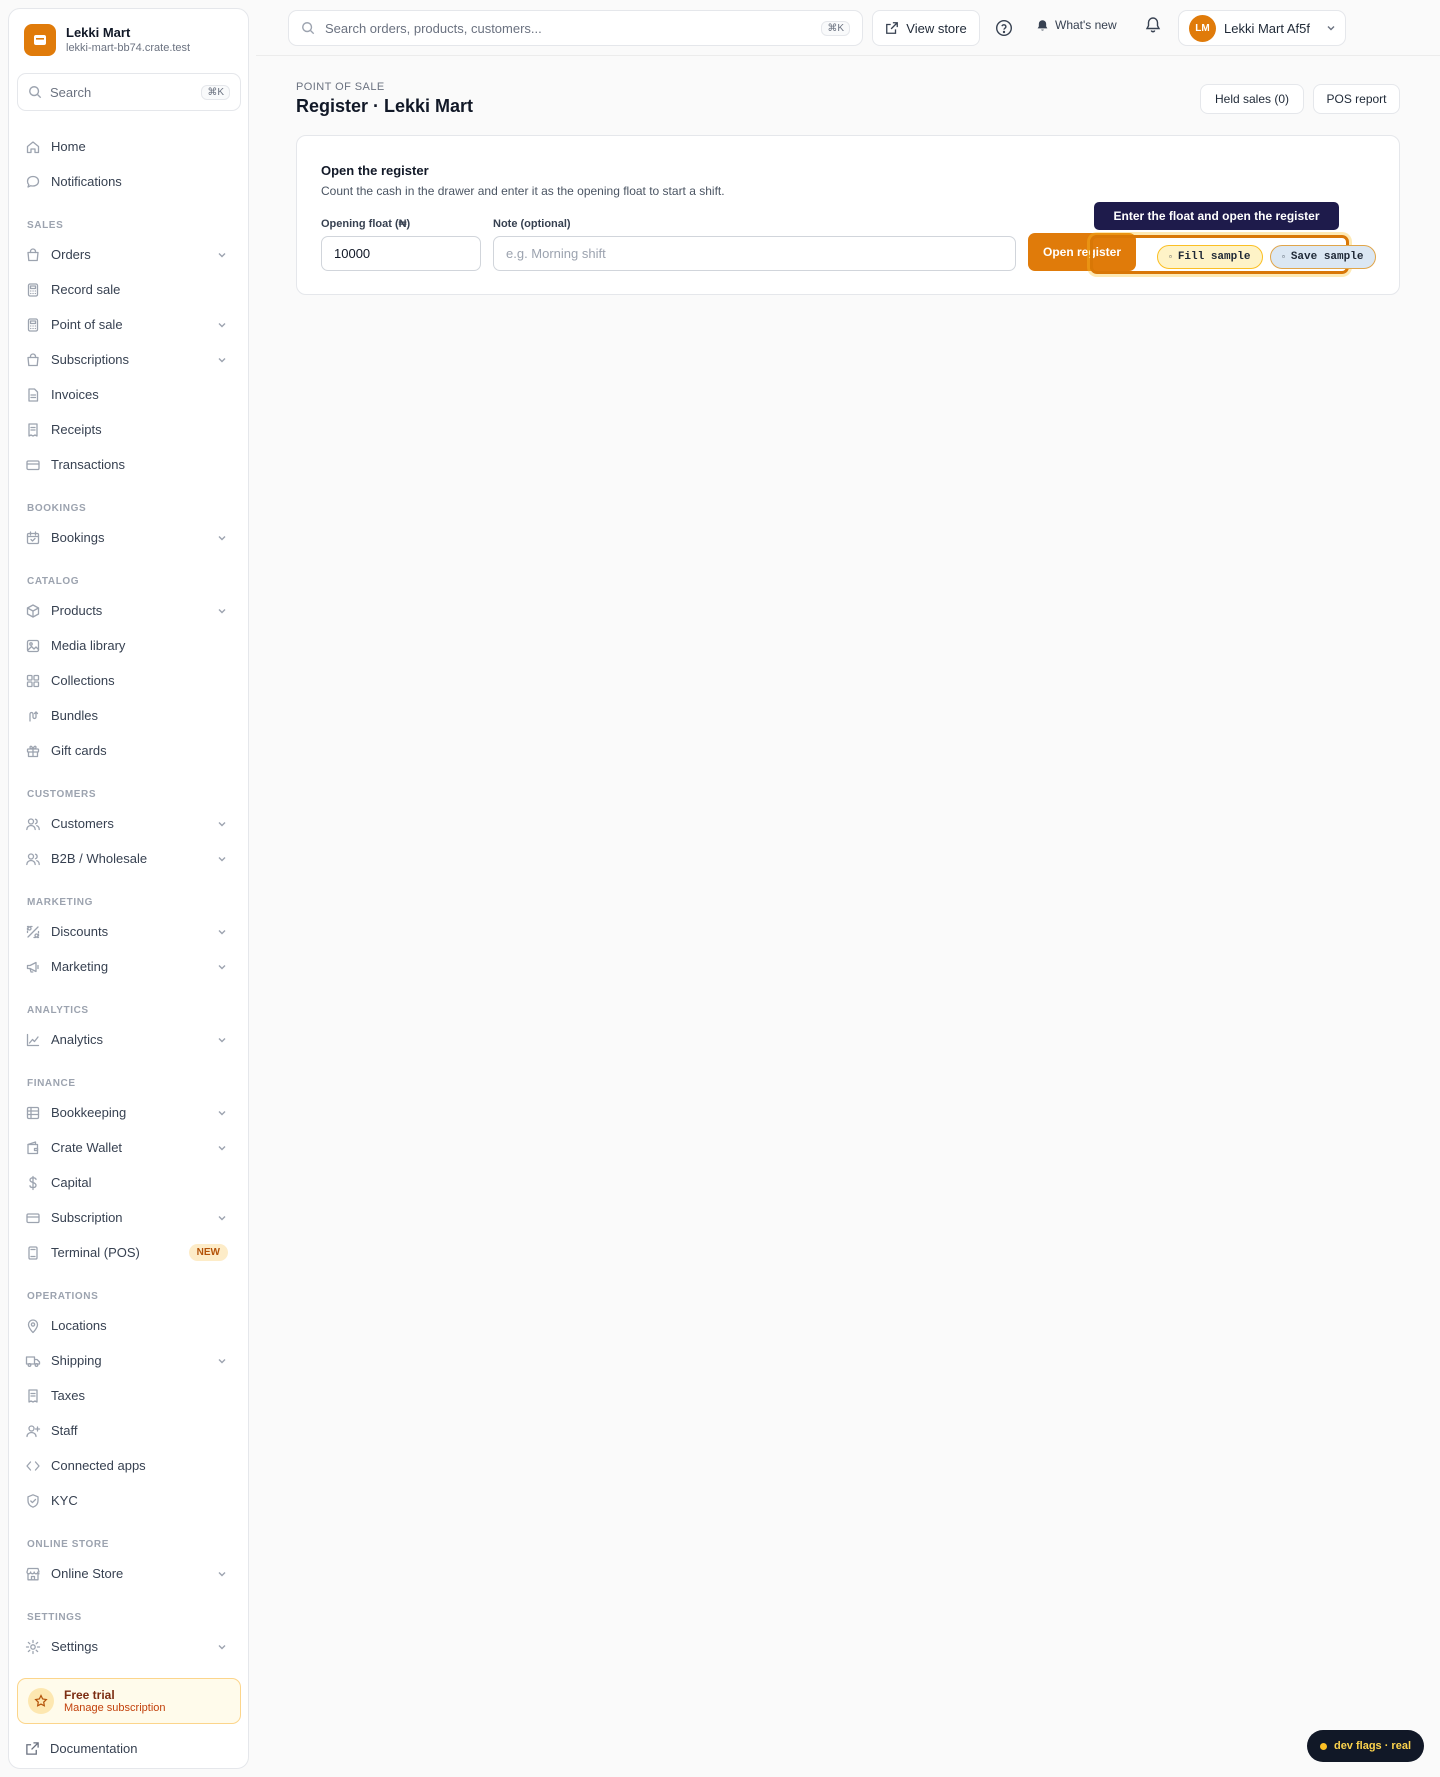 The height and width of the screenshot is (1777, 1440). What do you see at coordinates (754, 253) in the screenshot?
I see `note-field` at bounding box center [754, 253].